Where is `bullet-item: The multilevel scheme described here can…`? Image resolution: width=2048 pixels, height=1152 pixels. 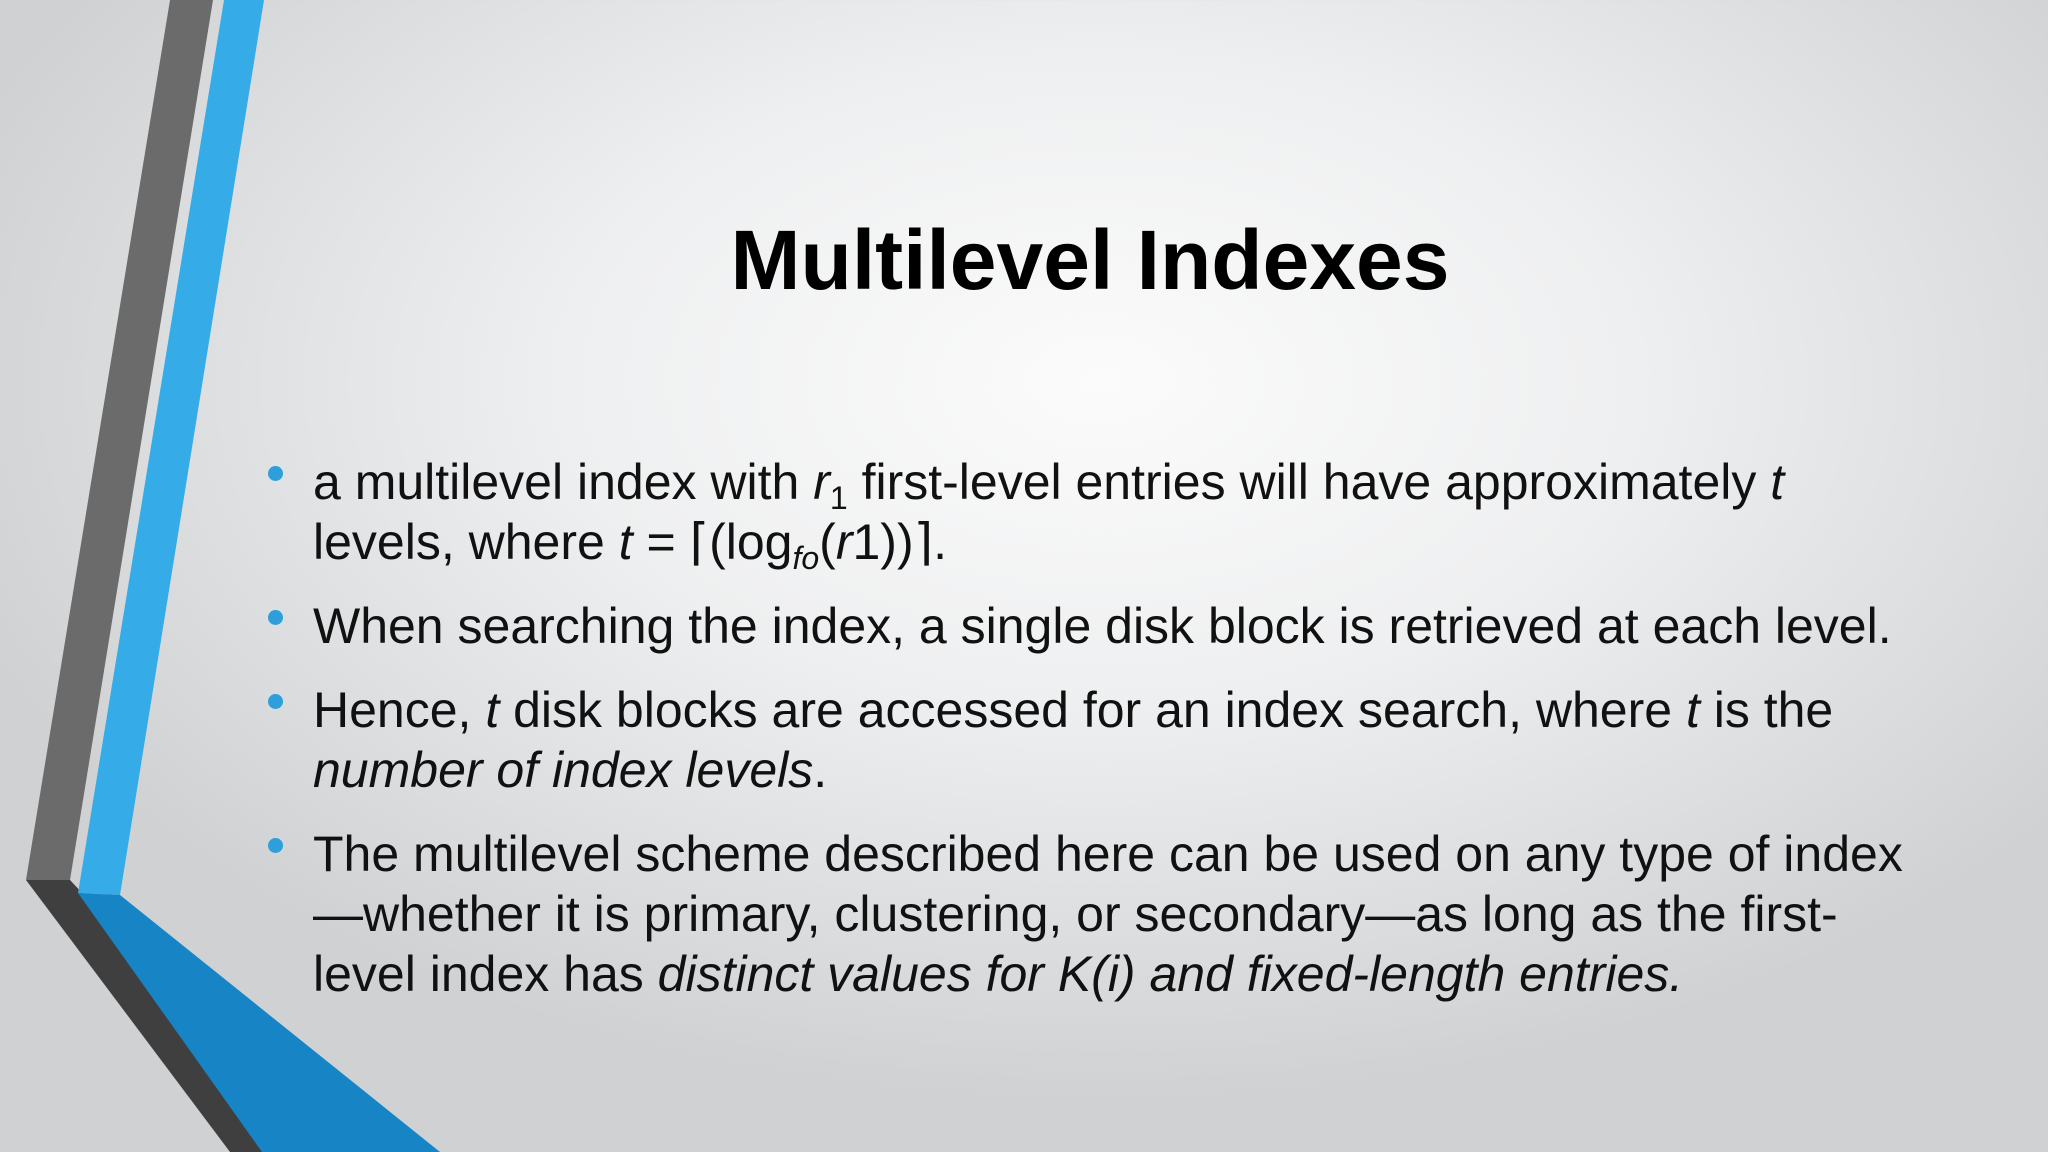
bullet-item: The multilevel scheme described here can… is located at coordinates (1100, 914).